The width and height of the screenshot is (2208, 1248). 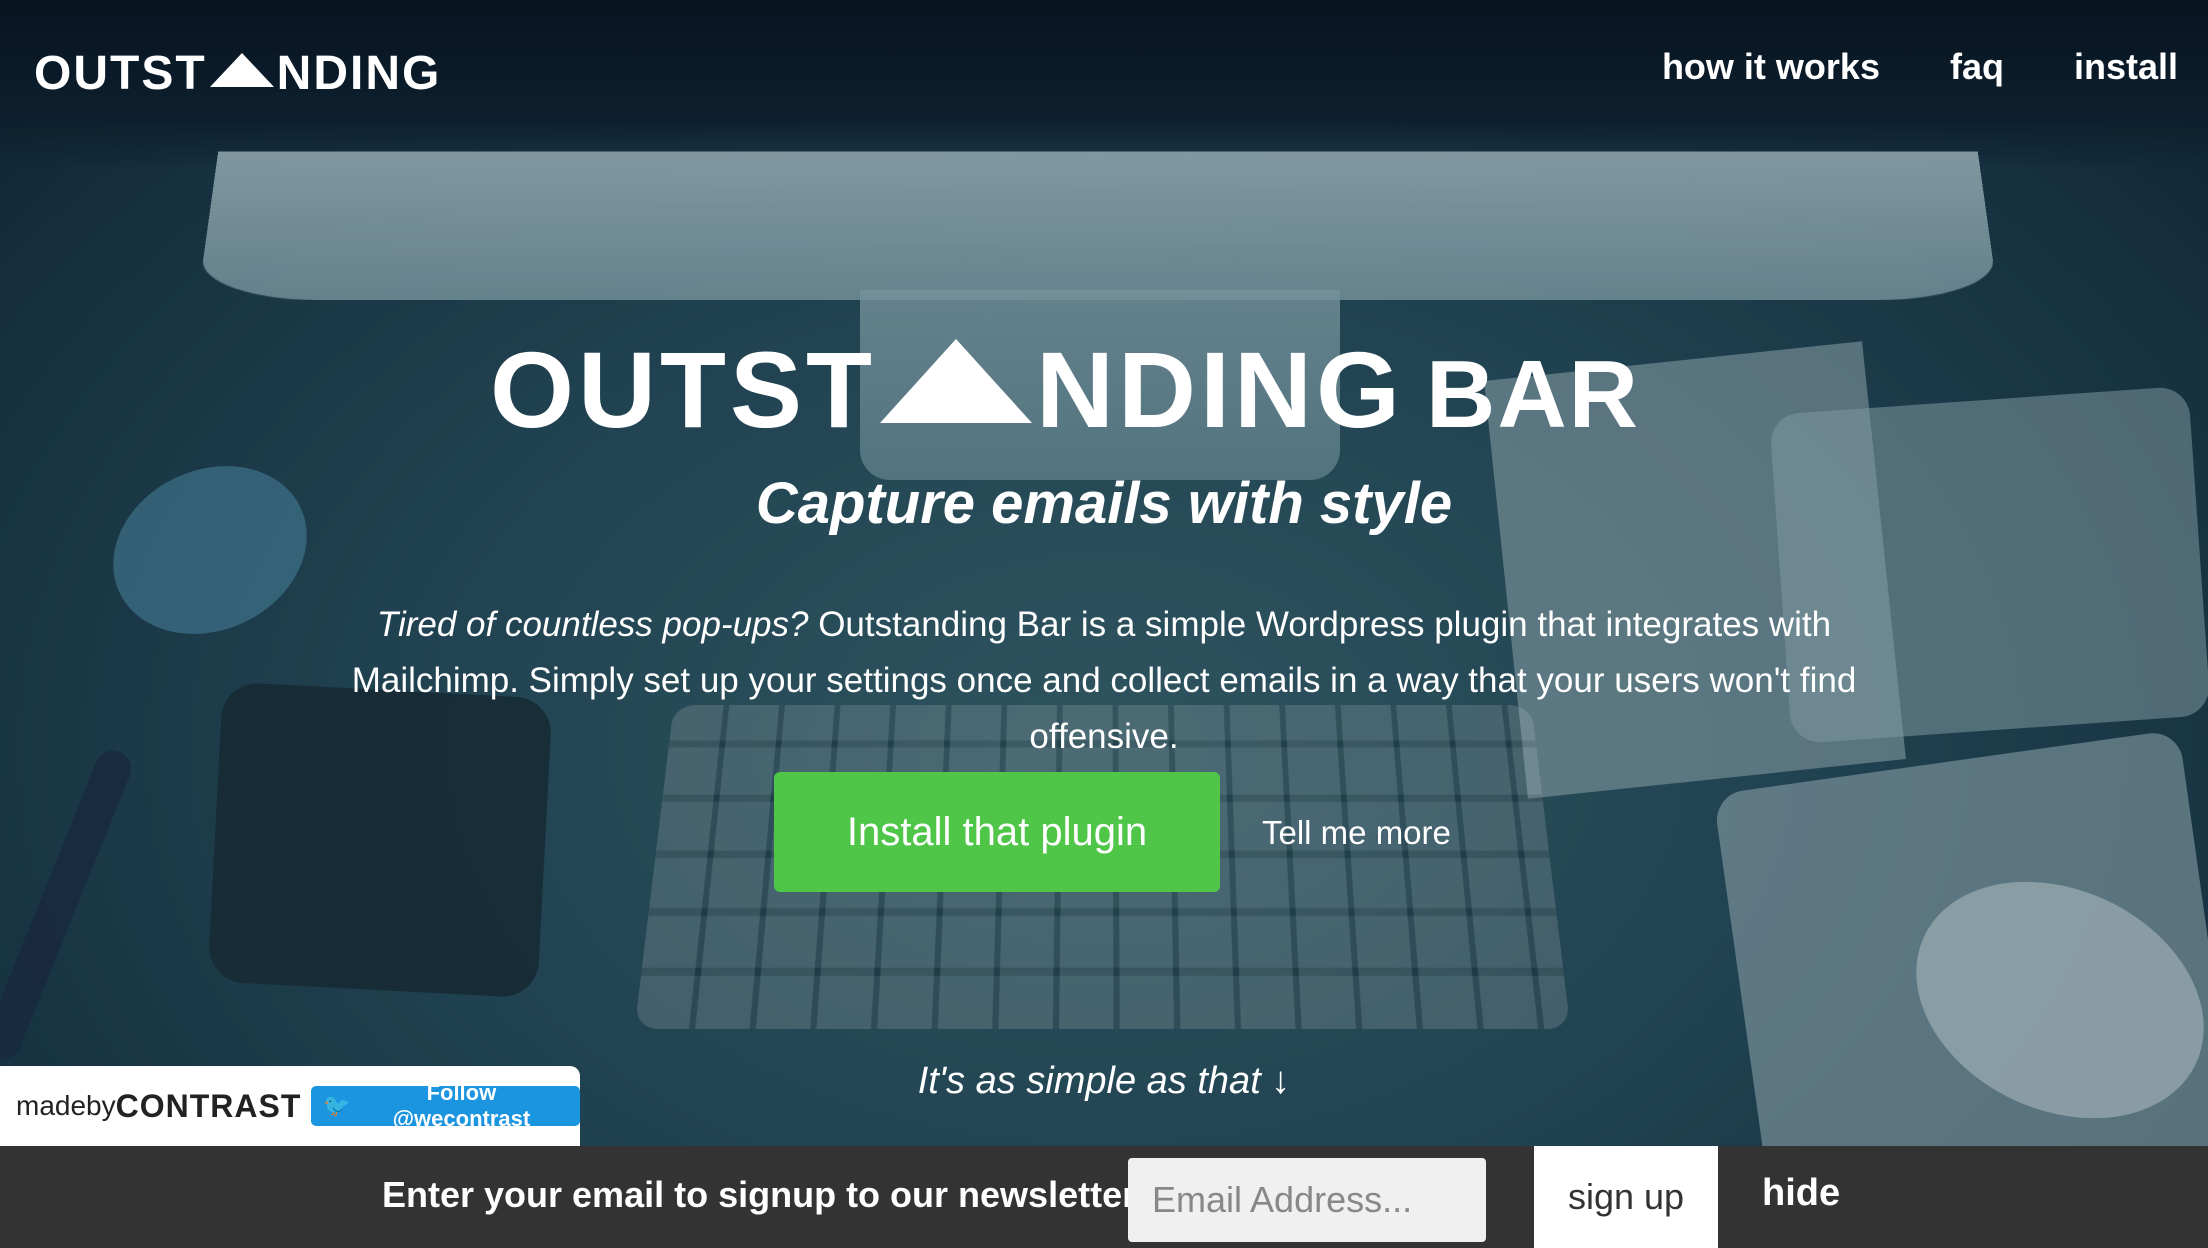 I want to click on tell-me-more-link: Tell me more, so click(x=1356, y=833).